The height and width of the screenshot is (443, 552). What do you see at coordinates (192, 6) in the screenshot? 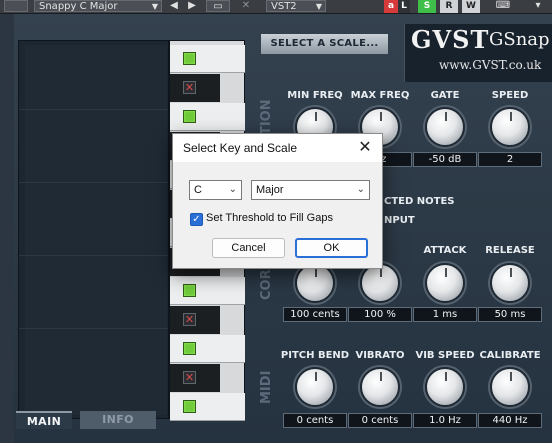
I see `next-preset-icon: ▶` at bounding box center [192, 6].